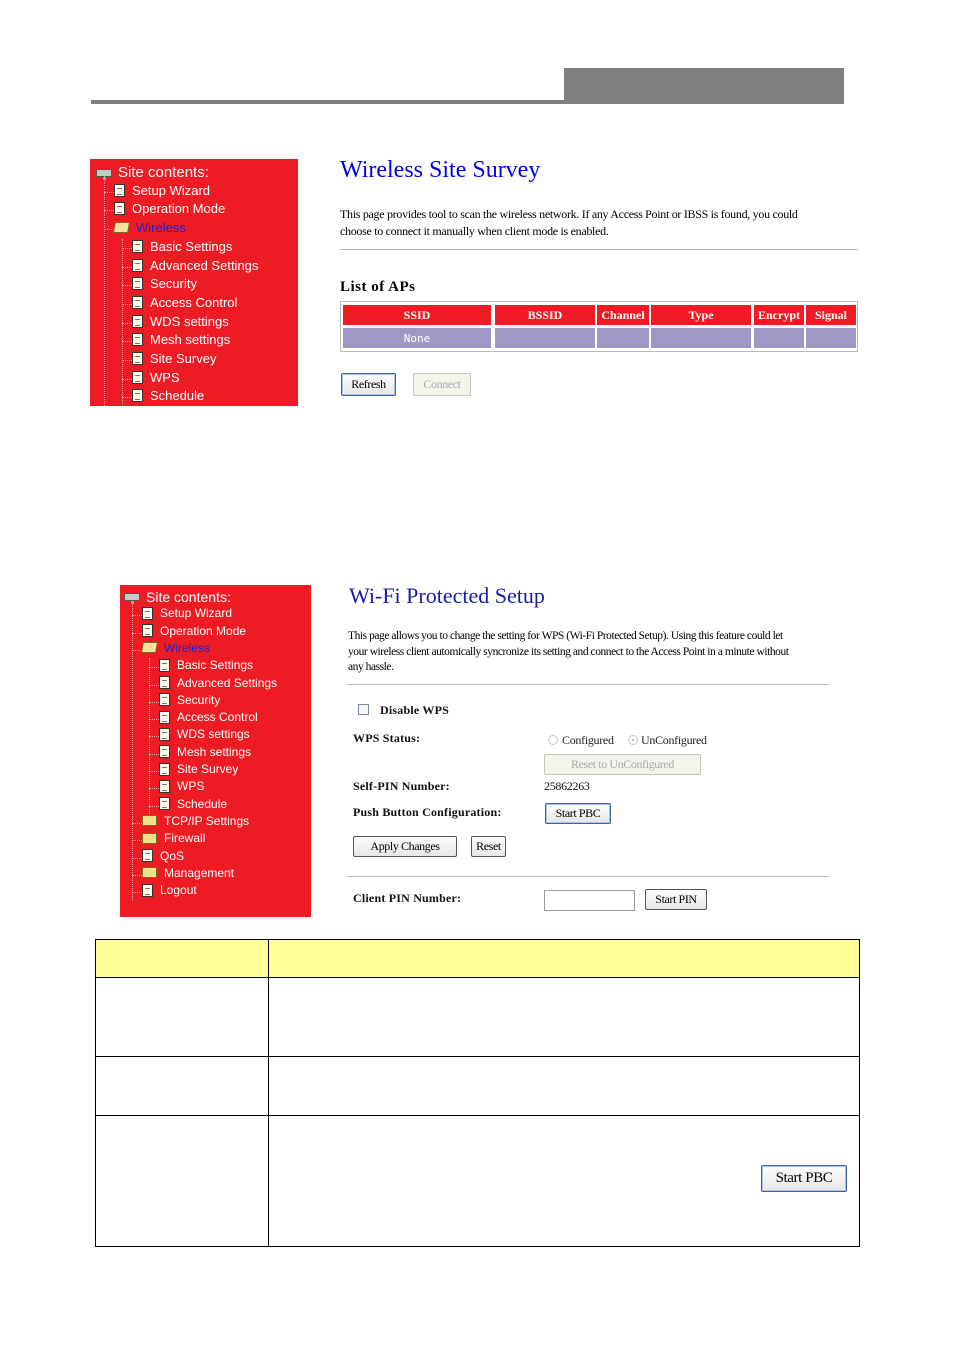  What do you see at coordinates (227, 682) in the screenshot?
I see `sidebar-item-label: Advanced Settings` at bounding box center [227, 682].